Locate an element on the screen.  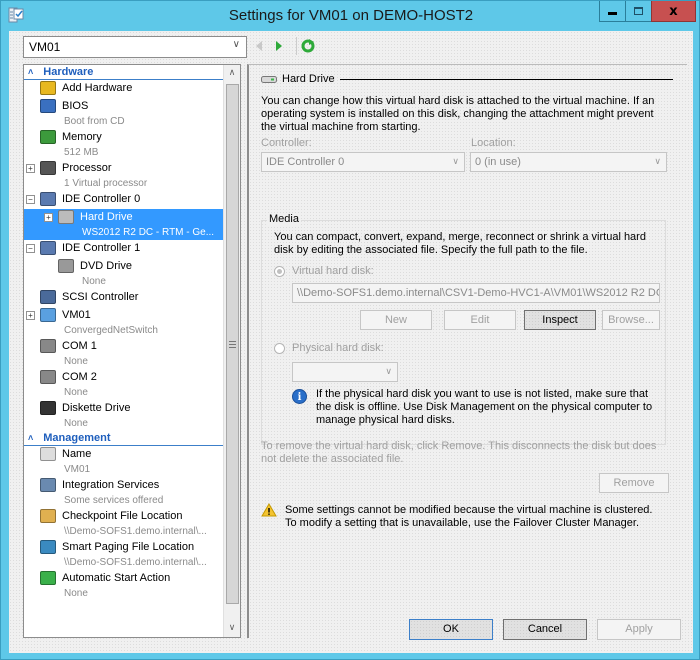
ok-button-label: OK is located at coordinates (451, 629).